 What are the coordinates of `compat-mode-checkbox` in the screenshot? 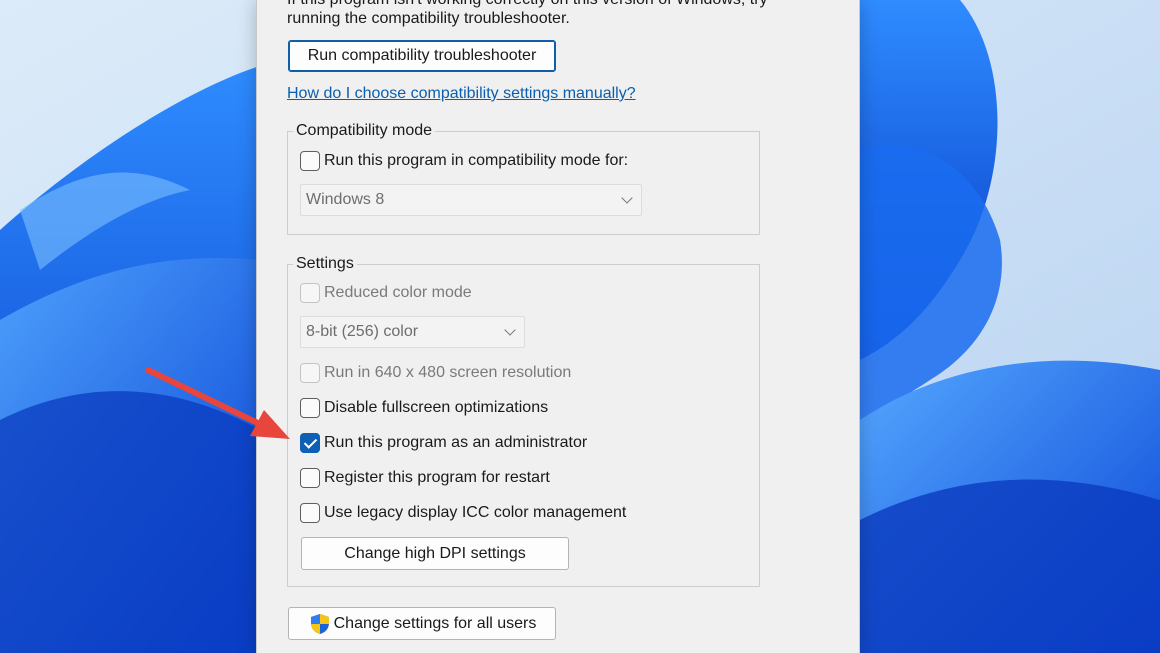 It's located at (310, 161).